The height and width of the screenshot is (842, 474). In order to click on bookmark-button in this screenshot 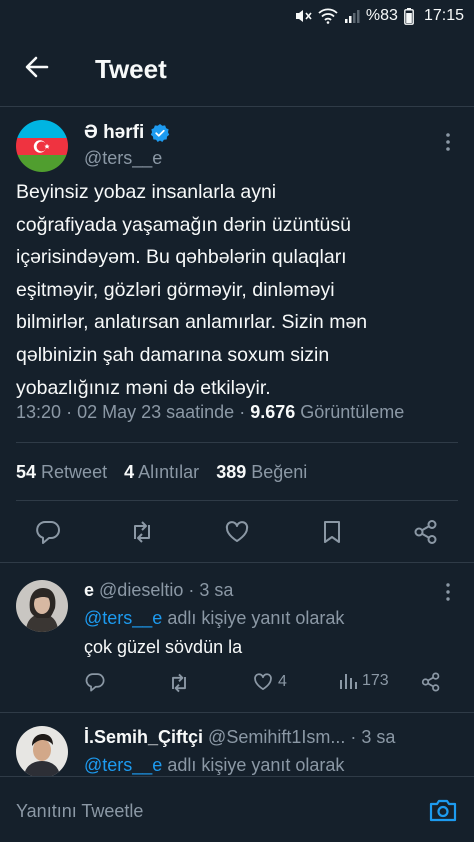, I will do `click(332, 532)`.